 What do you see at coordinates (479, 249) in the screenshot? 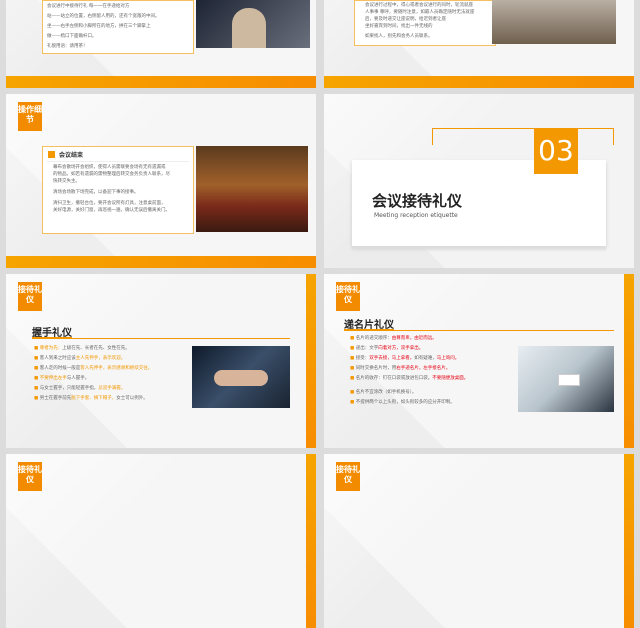
I see `slide-4-bottom-shade` at bounding box center [479, 249].